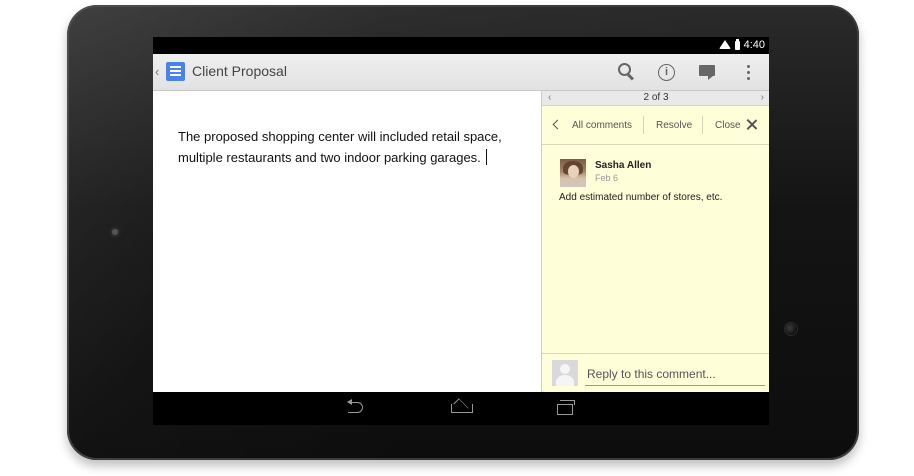 This screenshot has height=476, width=914. What do you see at coordinates (115, 232) in the screenshot?
I see `proximity-sensor` at bounding box center [115, 232].